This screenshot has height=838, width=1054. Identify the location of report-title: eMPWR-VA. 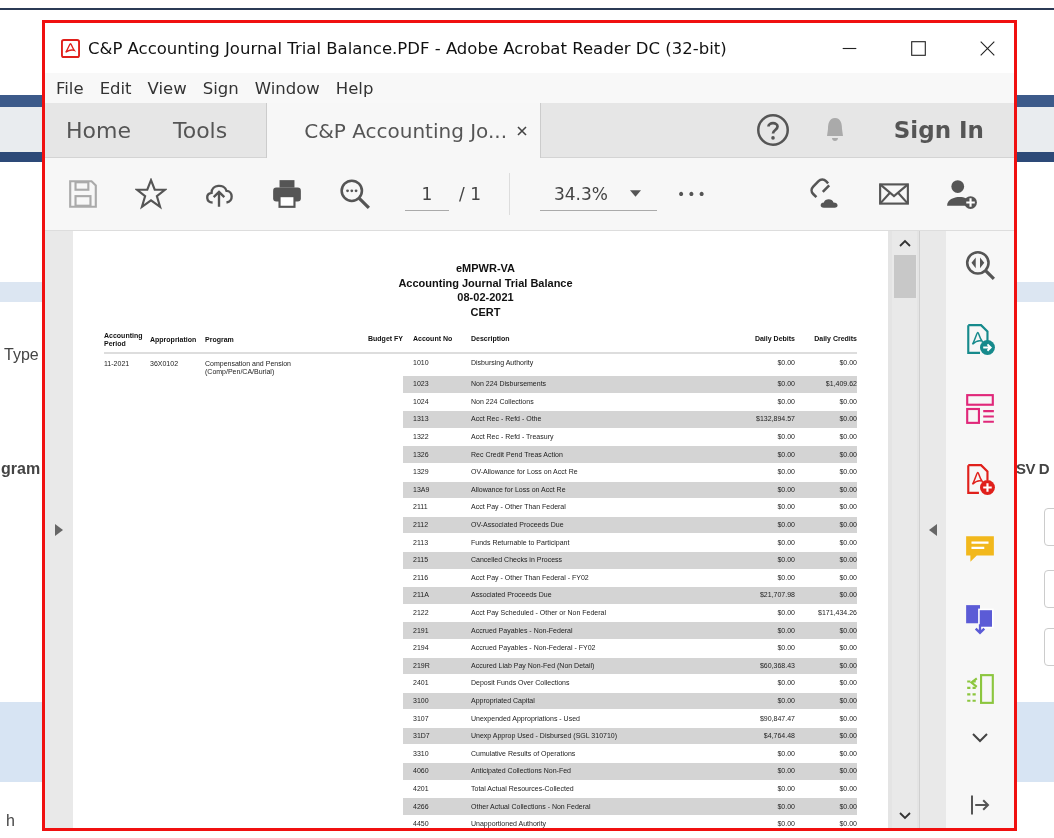
(485, 268).